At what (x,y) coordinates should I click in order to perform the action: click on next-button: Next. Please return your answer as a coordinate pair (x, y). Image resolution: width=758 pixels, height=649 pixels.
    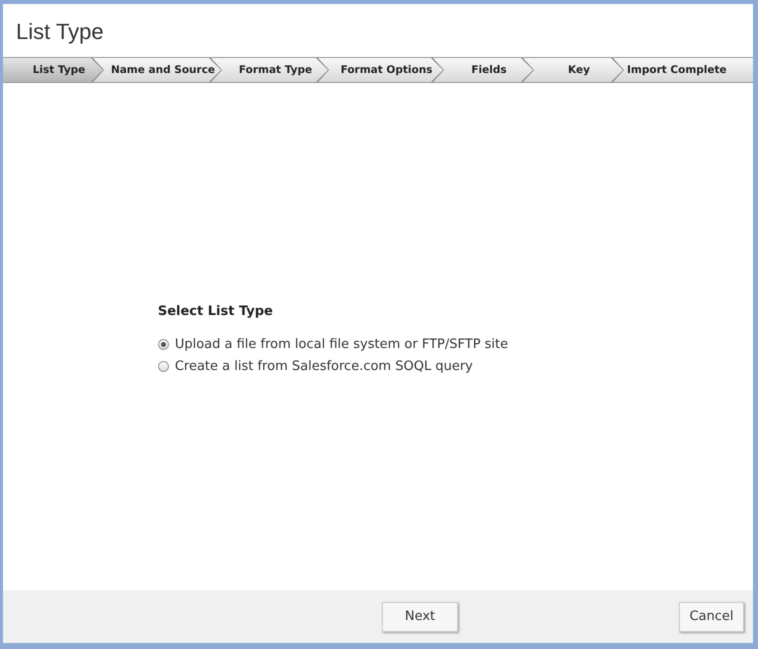
    Looking at the image, I should click on (420, 617).